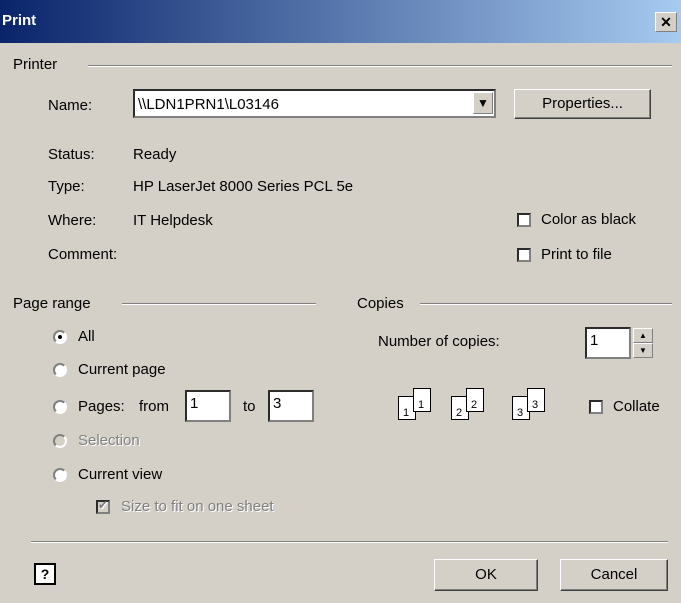 The width and height of the screenshot is (681, 603). Describe the element at coordinates (45, 574) in the screenshot. I see `help-icon: ?` at that location.